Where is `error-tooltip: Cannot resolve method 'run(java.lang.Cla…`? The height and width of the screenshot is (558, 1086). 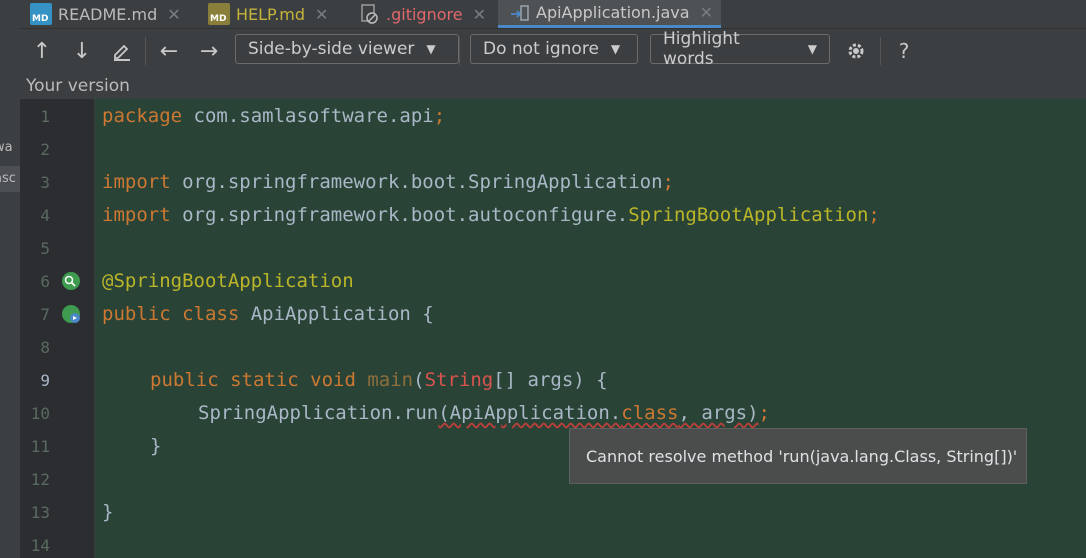 error-tooltip: Cannot resolve method 'run(java.lang.Cla… is located at coordinates (798, 456).